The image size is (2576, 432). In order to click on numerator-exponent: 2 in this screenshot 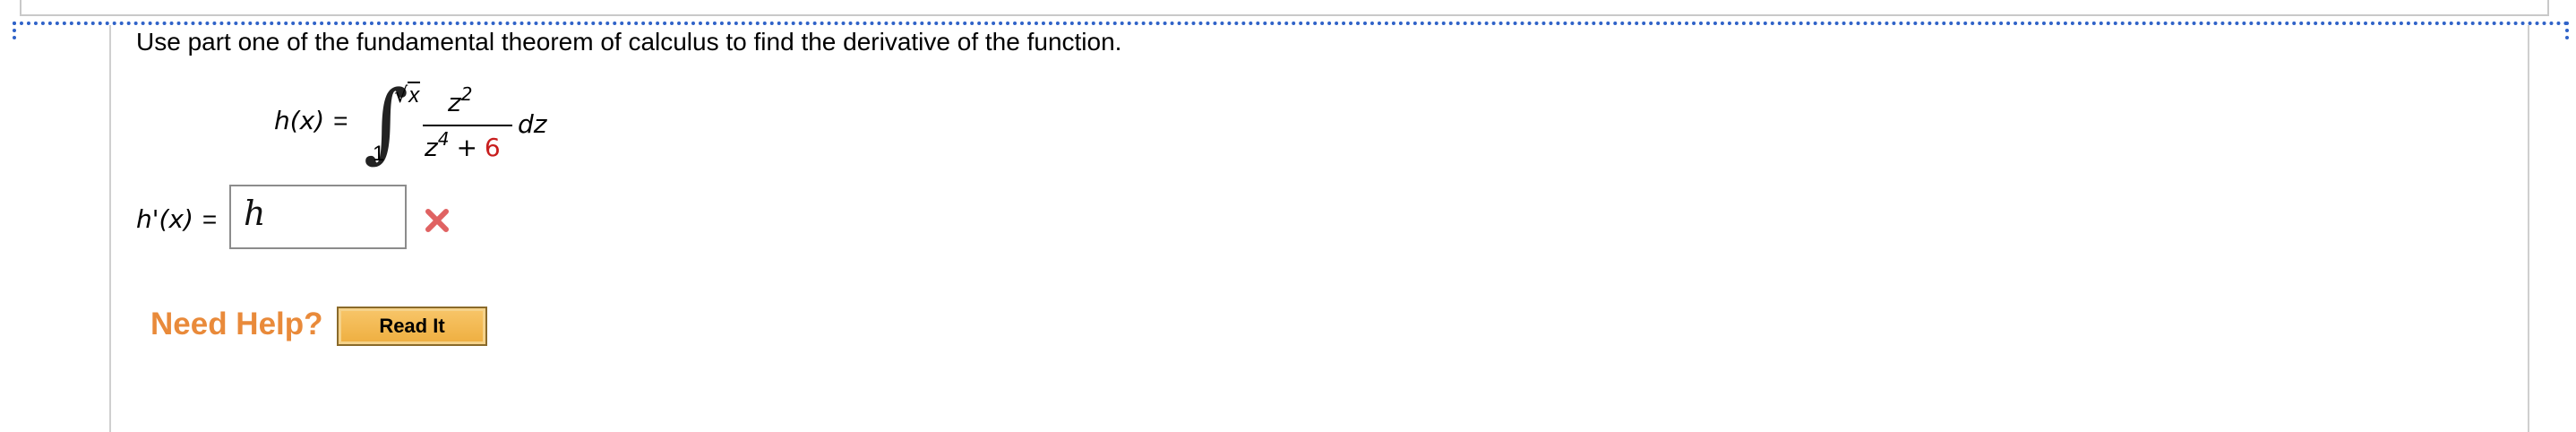, I will do `click(466, 94)`.